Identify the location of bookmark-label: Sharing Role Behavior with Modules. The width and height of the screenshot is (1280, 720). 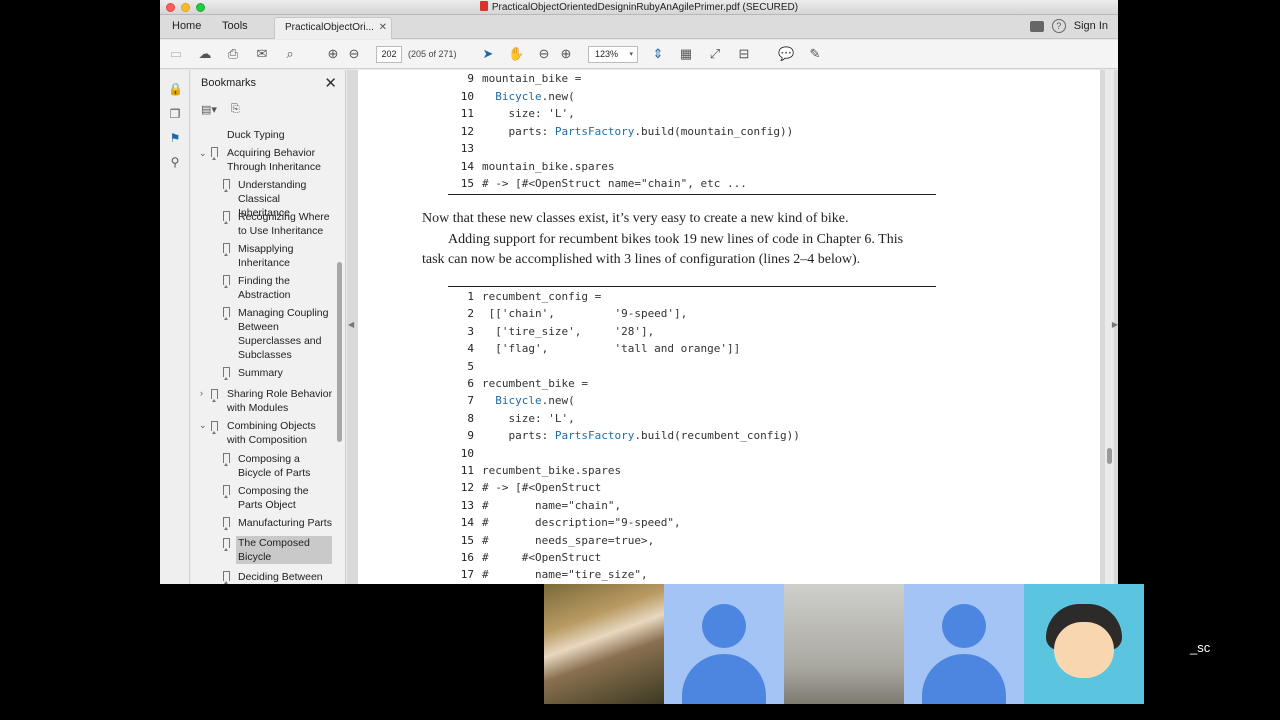
(280, 401).